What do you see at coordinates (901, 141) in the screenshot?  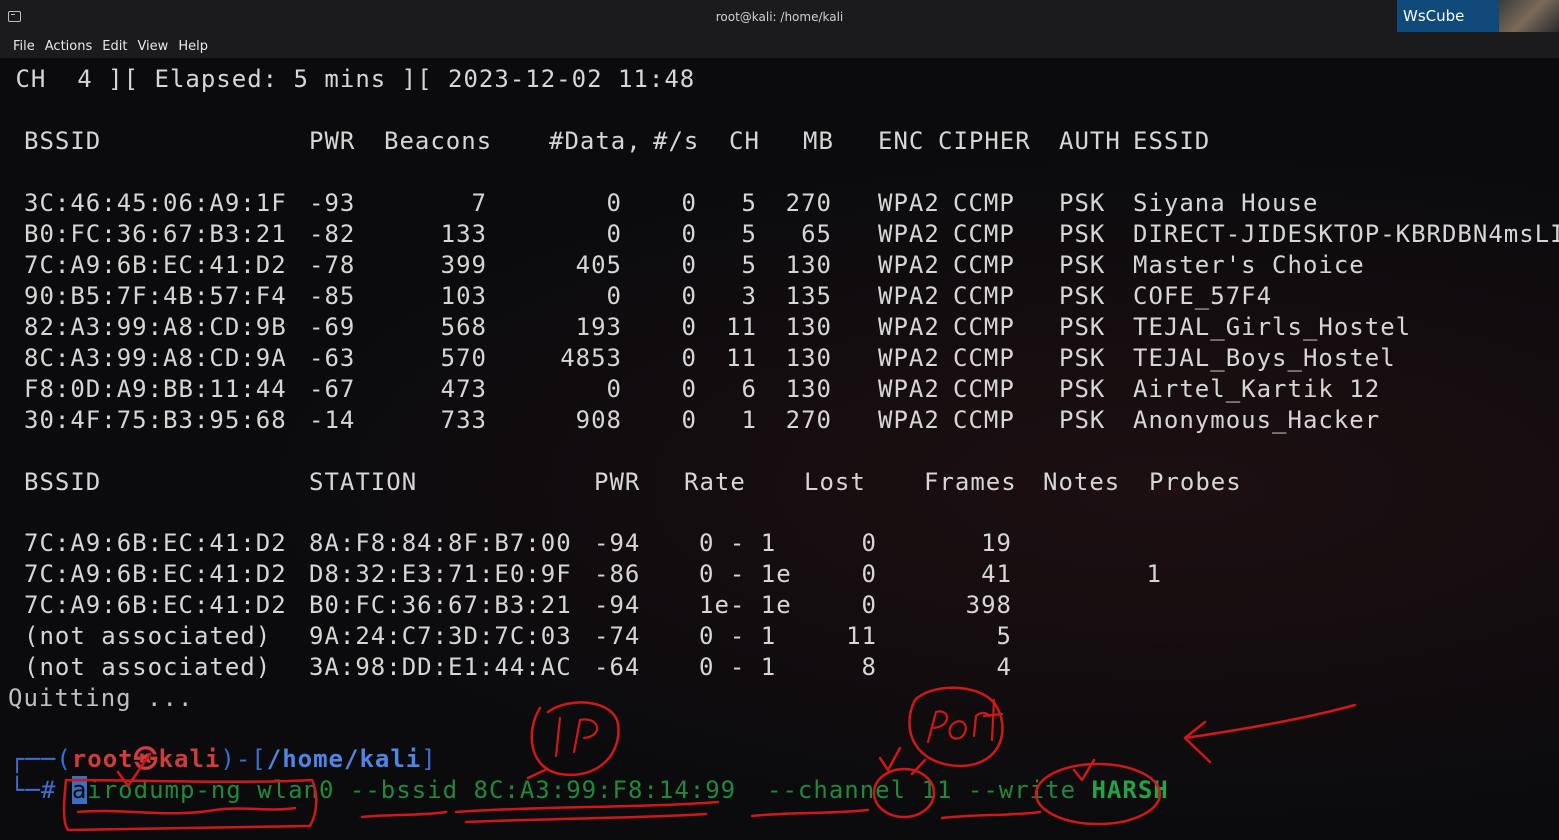 I see `ap-header-cell: ENC` at bounding box center [901, 141].